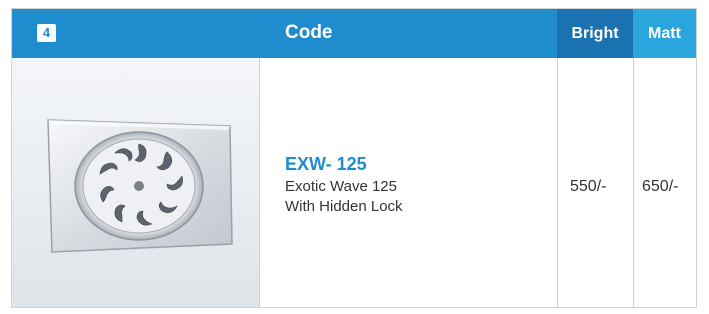 This screenshot has height=314, width=709. Describe the element at coordinates (140, 186) in the screenshot. I see `floor-drain-grate-icon` at that location.